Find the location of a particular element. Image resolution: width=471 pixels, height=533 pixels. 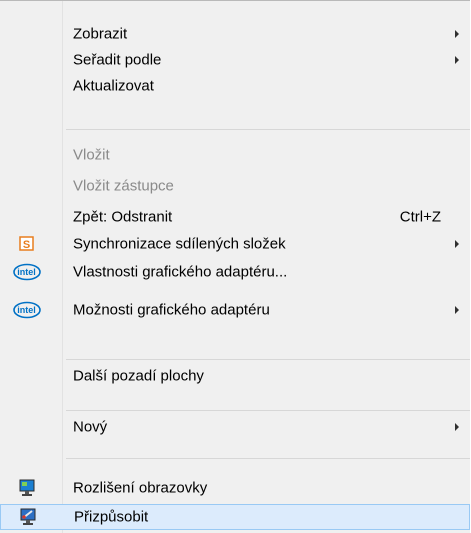

menu-item-next-desktop-background: Další pozadí plochy is located at coordinates (235, 376).